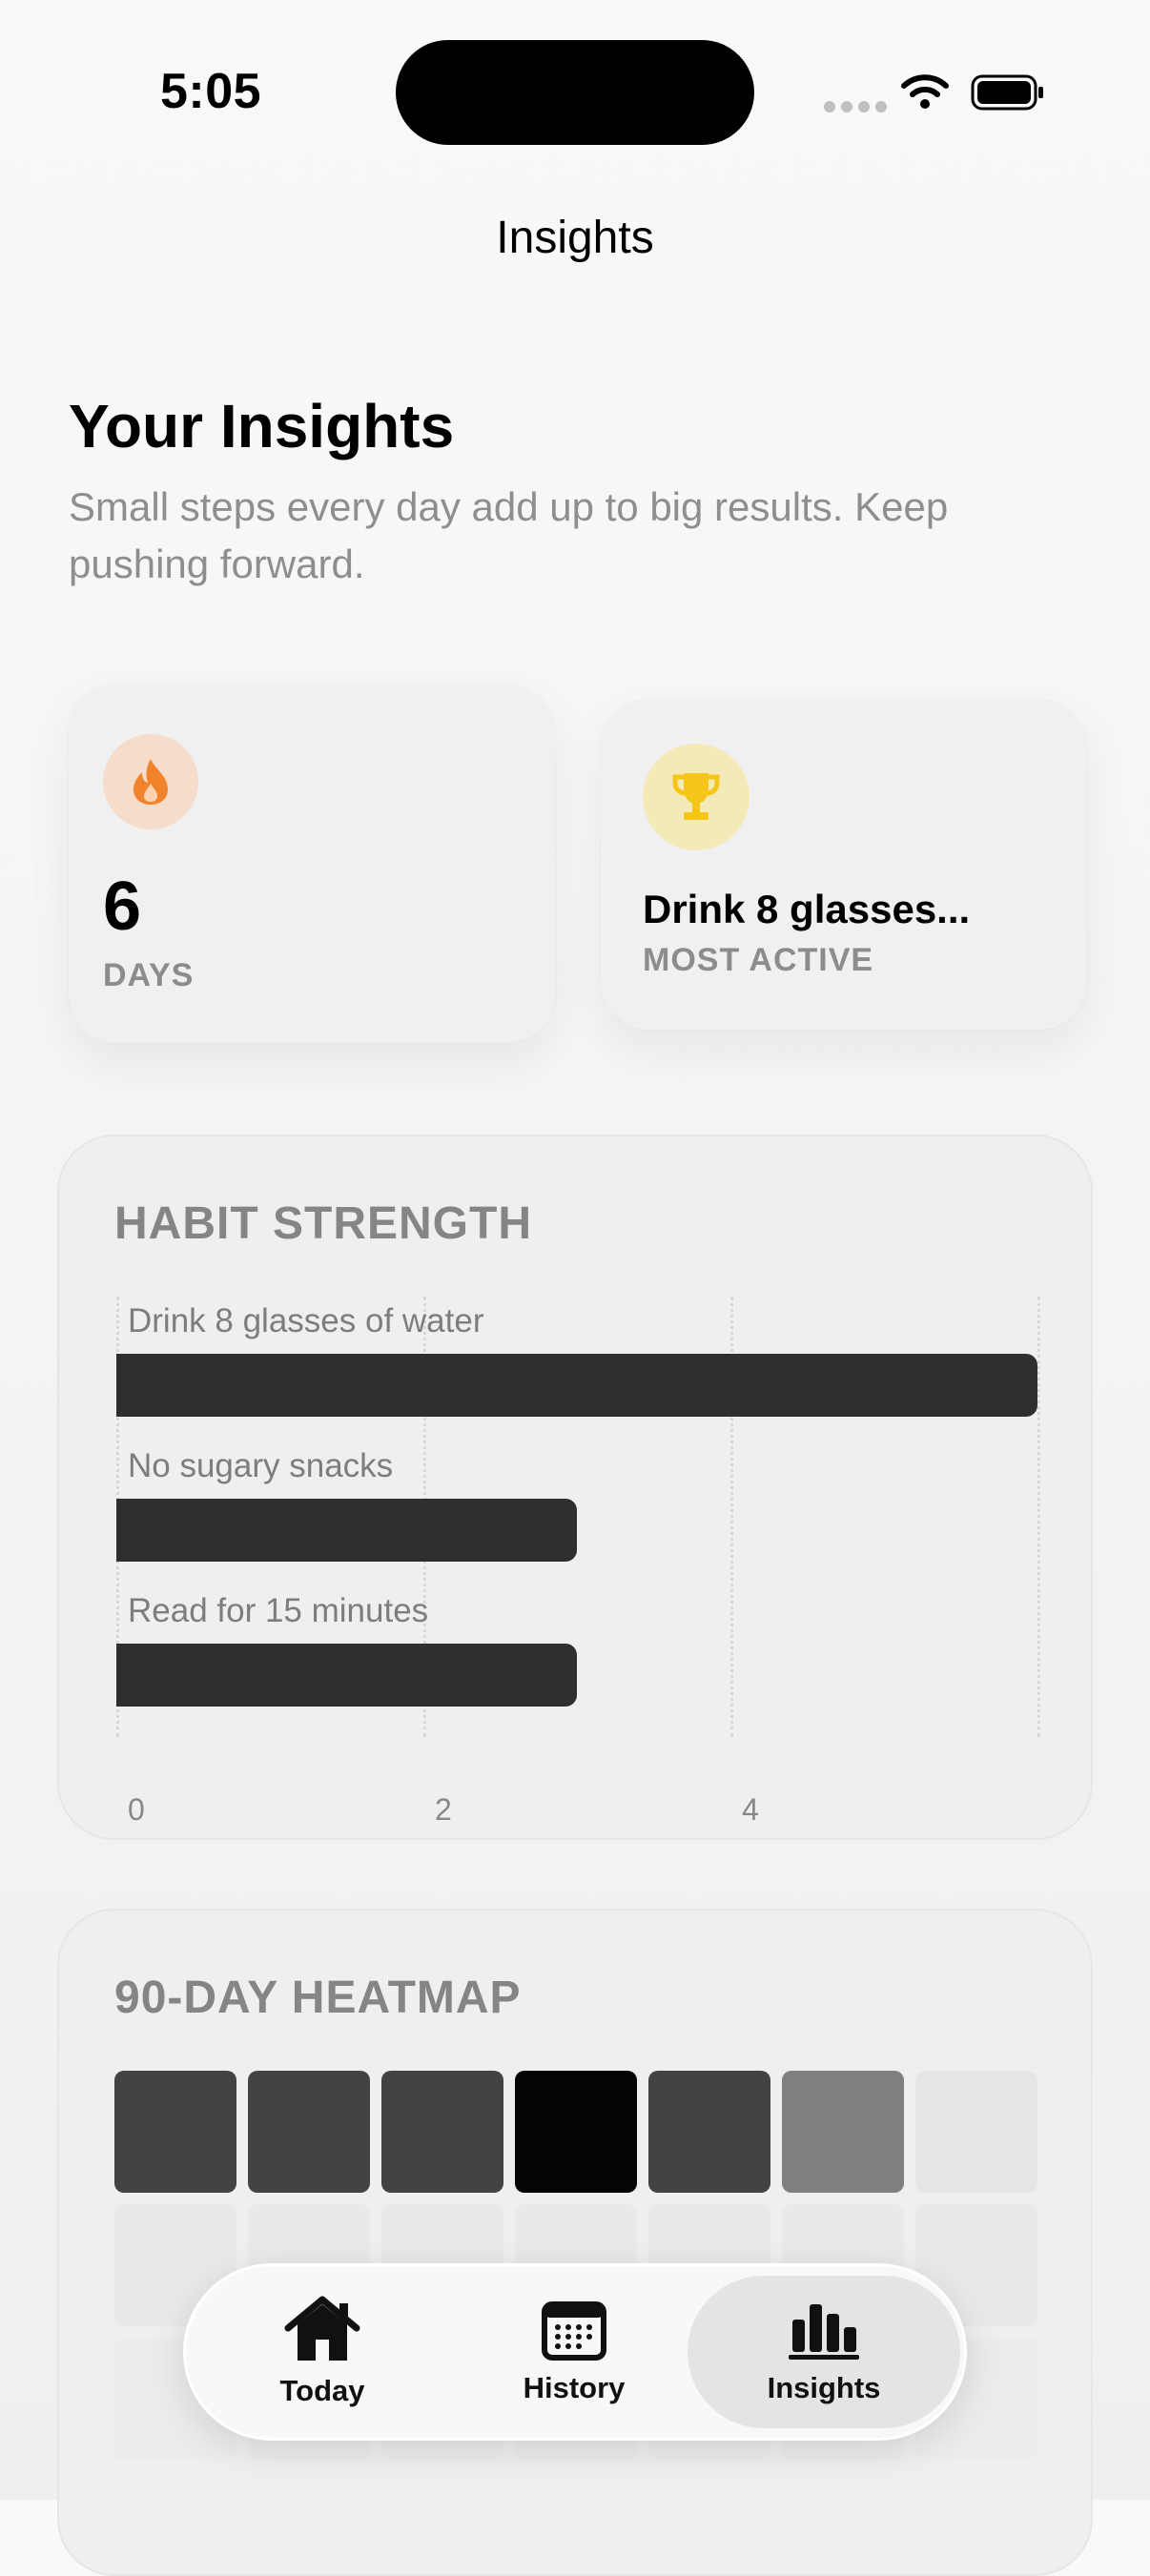 The image size is (1150, 2576). Describe the element at coordinates (136, 1809) in the screenshot. I see `chart-x-tick: 0` at that location.